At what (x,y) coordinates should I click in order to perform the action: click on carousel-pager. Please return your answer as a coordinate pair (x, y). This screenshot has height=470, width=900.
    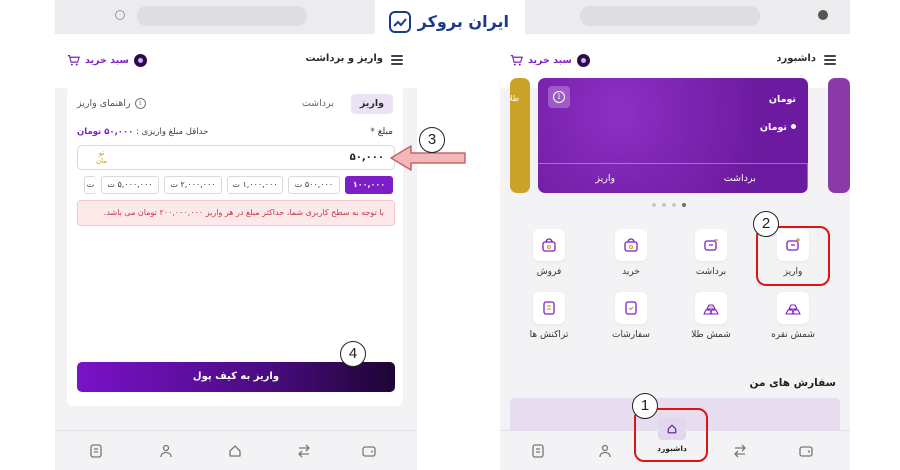
    Looking at the image, I should click on (669, 205).